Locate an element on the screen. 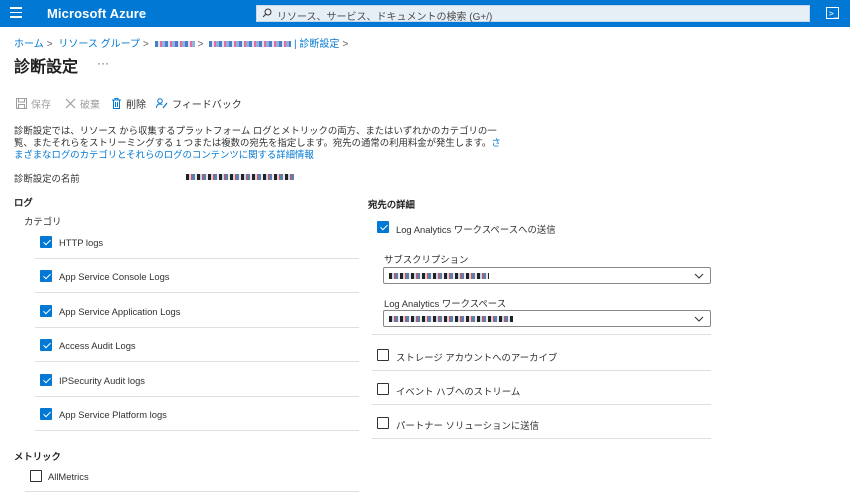  trash-icon is located at coordinates (116, 103).